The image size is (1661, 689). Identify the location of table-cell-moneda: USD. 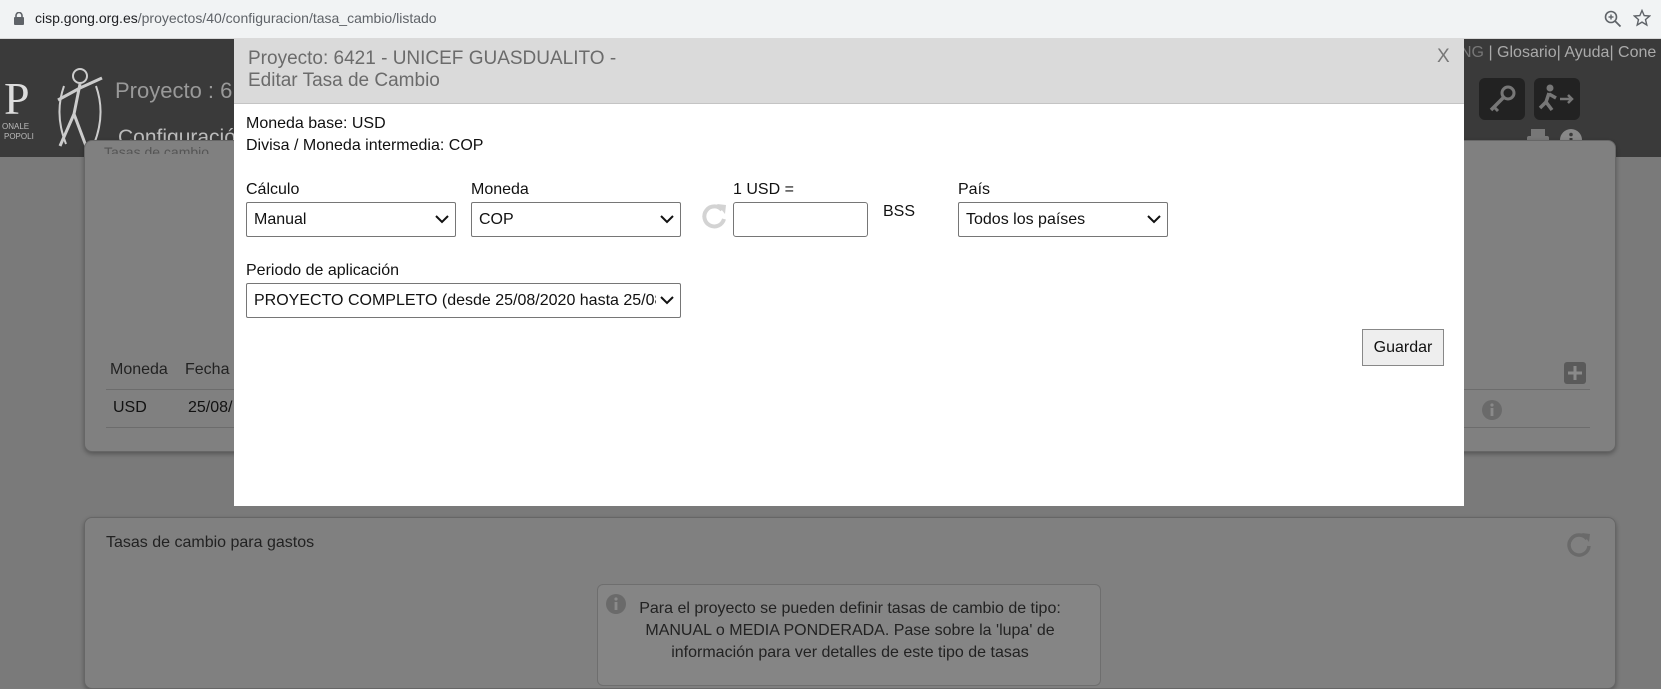
(130, 407).